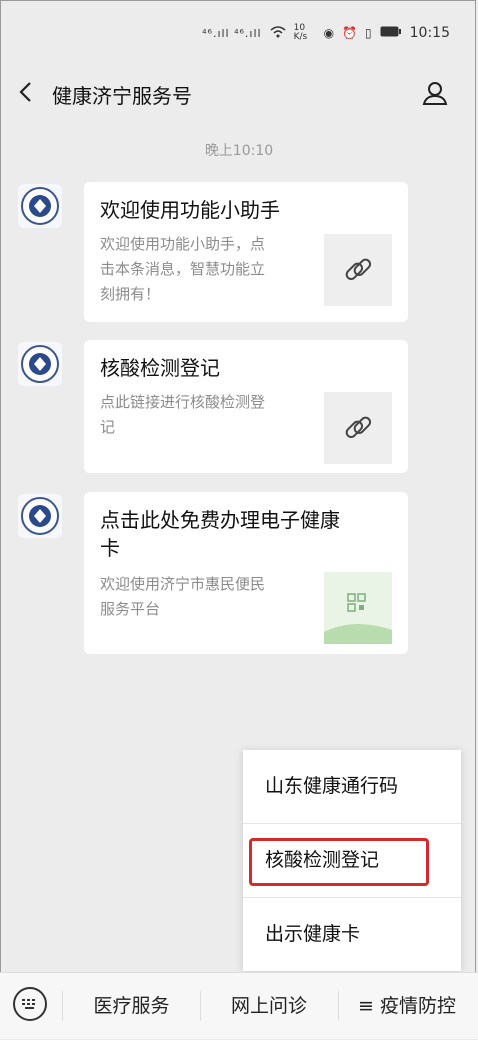  What do you see at coordinates (352, 934) in the screenshot?
I see `menu-item-show-health-card: 出示健康卡` at bounding box center [352, 934].